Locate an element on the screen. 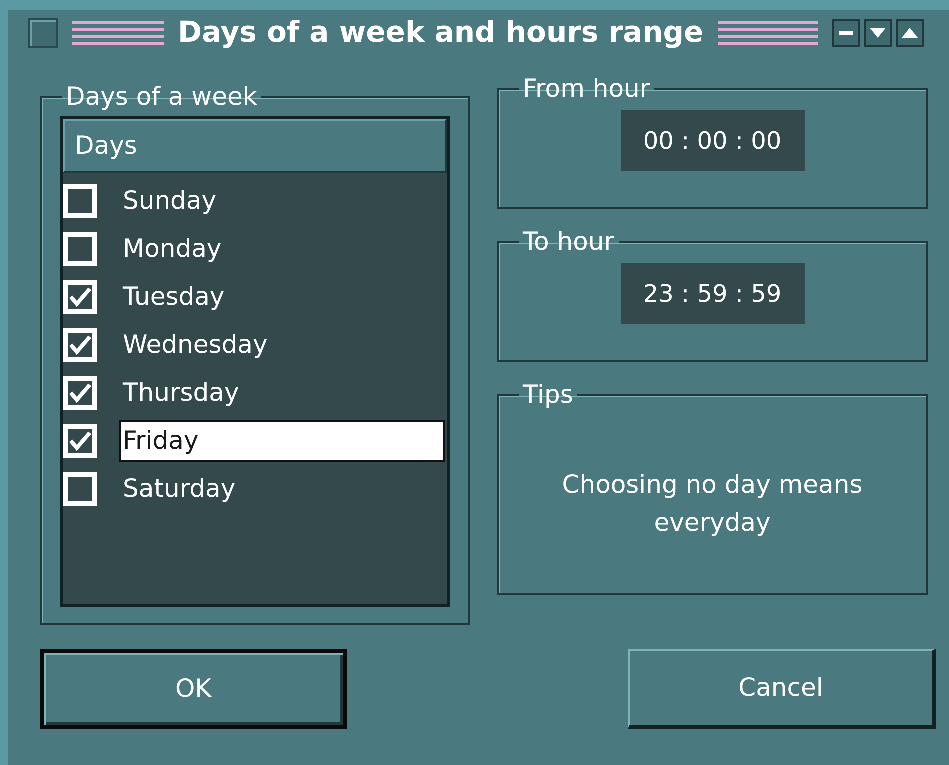 The image size is (949, 765). day-label: Wednesday is located at coordinates (283, 345).